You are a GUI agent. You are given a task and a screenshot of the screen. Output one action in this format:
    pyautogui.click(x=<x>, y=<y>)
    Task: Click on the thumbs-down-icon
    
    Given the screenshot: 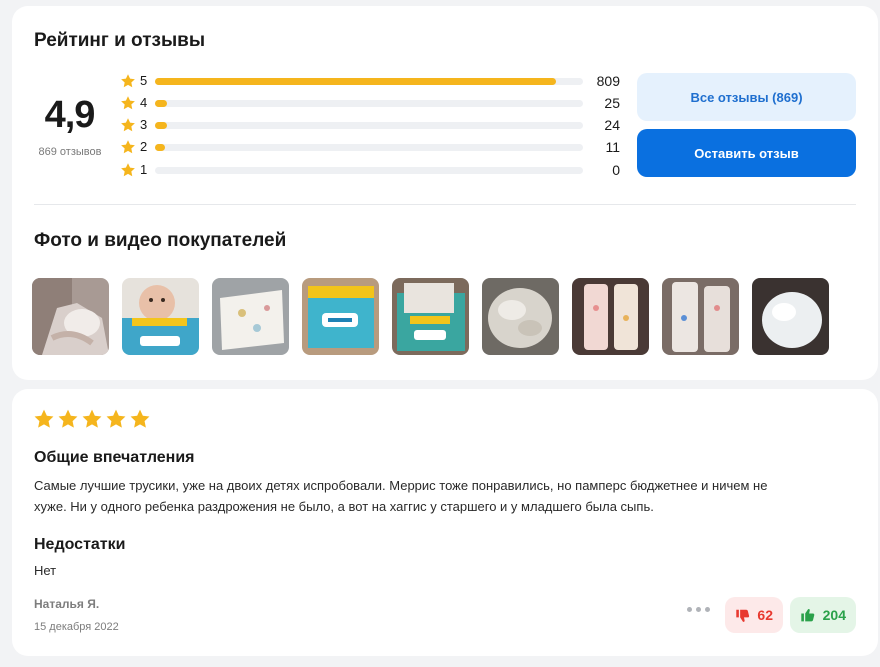 What is the action you would take?
    pyautogui.click(x=743, y=615)
    